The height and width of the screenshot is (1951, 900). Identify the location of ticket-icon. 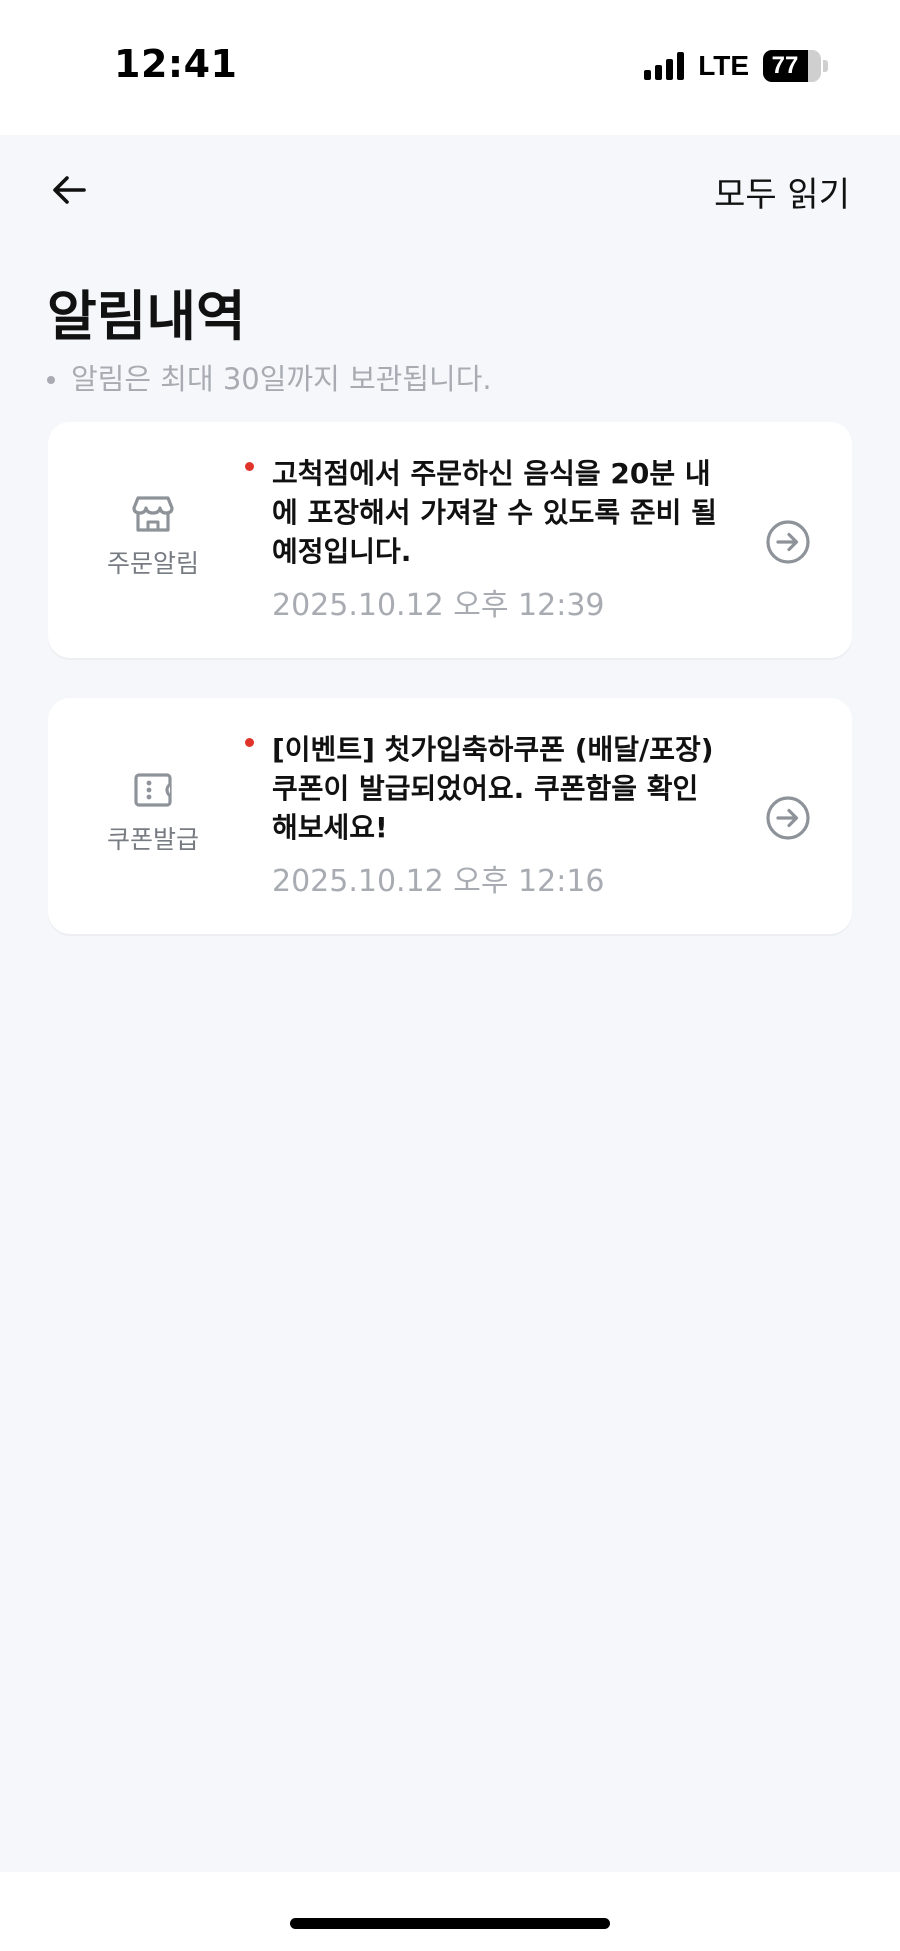
(153, 790).